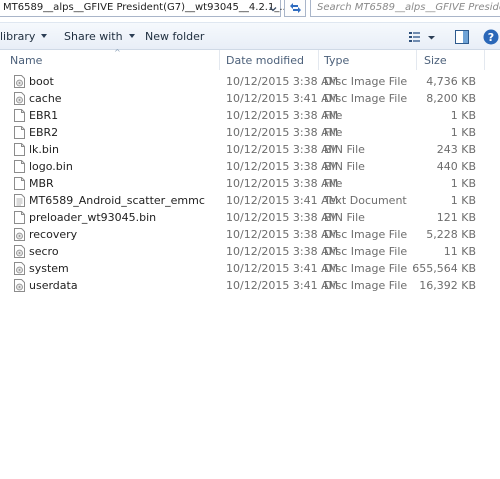 Image resolution: width=500 pixels, height=479 pixels. What do you see at coordinates (447, 285) in the screenshot?
I see `file-size: 16,392 KB` at bounding box center [447, 285].